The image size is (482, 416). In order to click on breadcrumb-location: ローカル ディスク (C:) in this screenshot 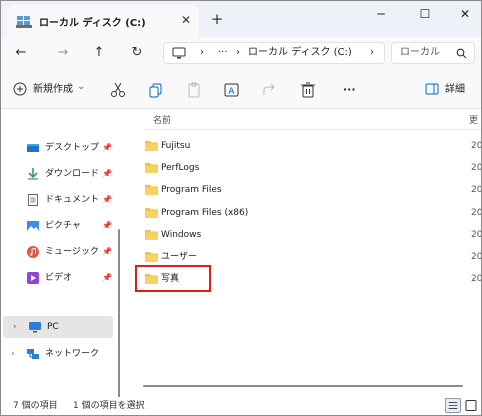, I will do `click(300, 53)`.